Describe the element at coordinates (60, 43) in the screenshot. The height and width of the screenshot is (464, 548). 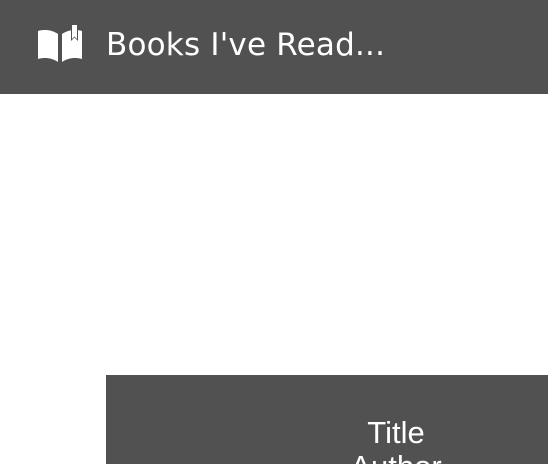
I see `open-book-icon` at that location.